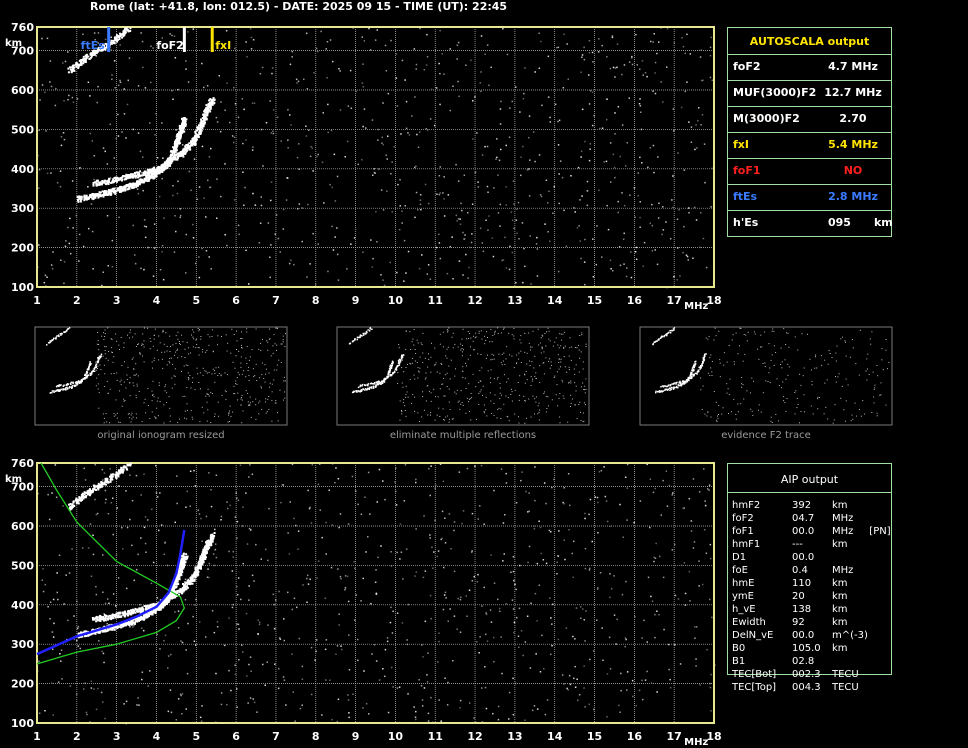 Image resolution: width=968 pixels, height=748 pixels. I want to click on x-tick-label: 9, so click(356, 300).